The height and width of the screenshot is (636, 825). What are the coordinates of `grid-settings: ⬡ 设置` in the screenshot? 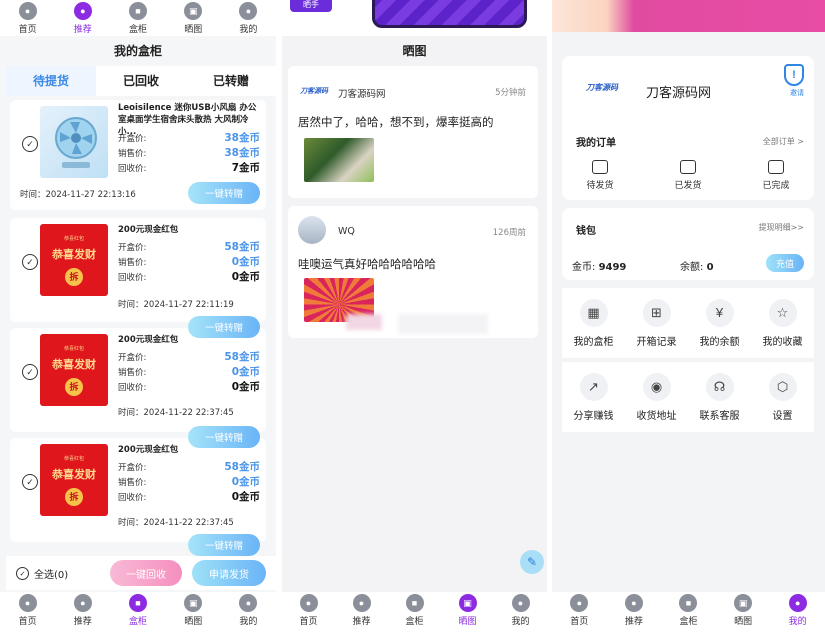 It's located at (782, 397).